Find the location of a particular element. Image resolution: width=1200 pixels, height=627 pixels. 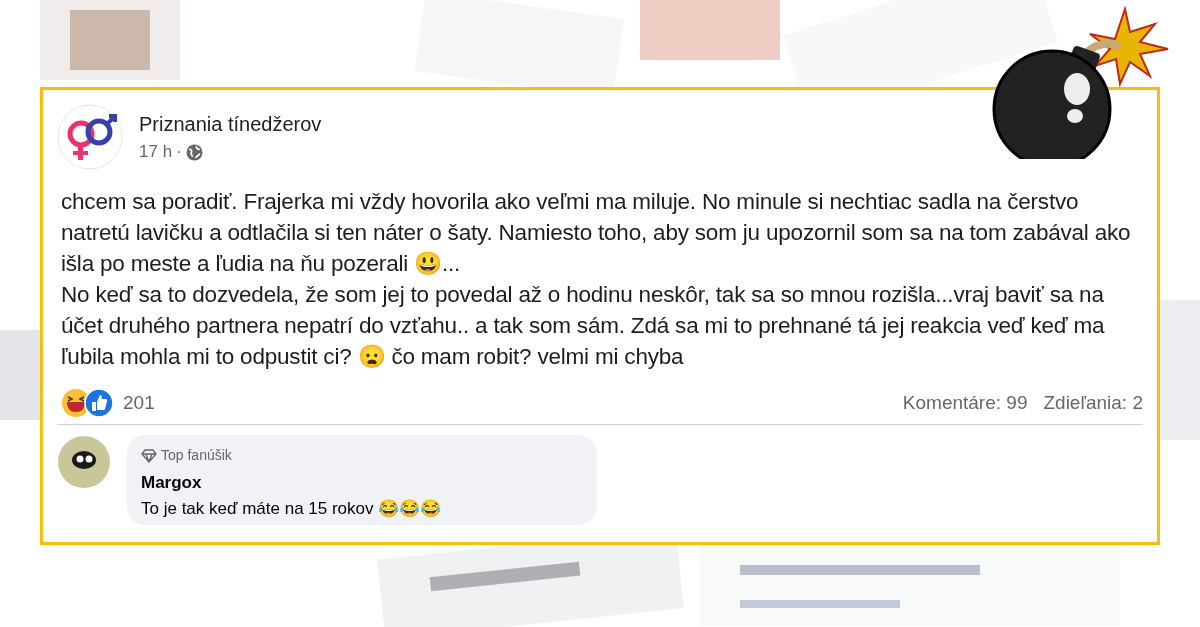

globe-icon is located at coordinates (194, 152).